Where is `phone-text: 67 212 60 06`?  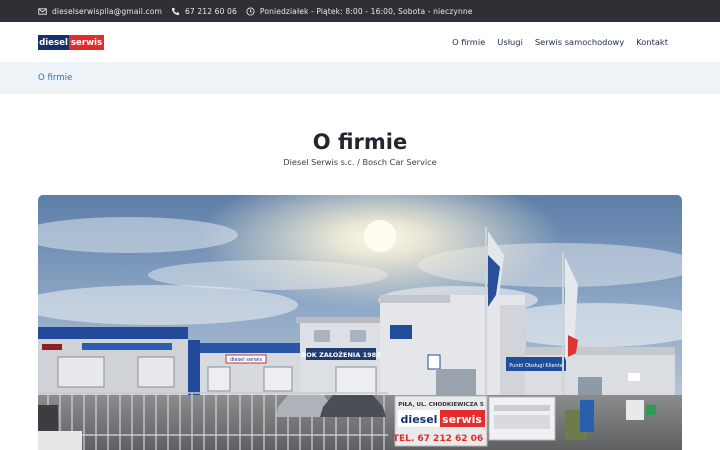 phone-text: 67 212 60 06 is located at coordinates (210, 11).